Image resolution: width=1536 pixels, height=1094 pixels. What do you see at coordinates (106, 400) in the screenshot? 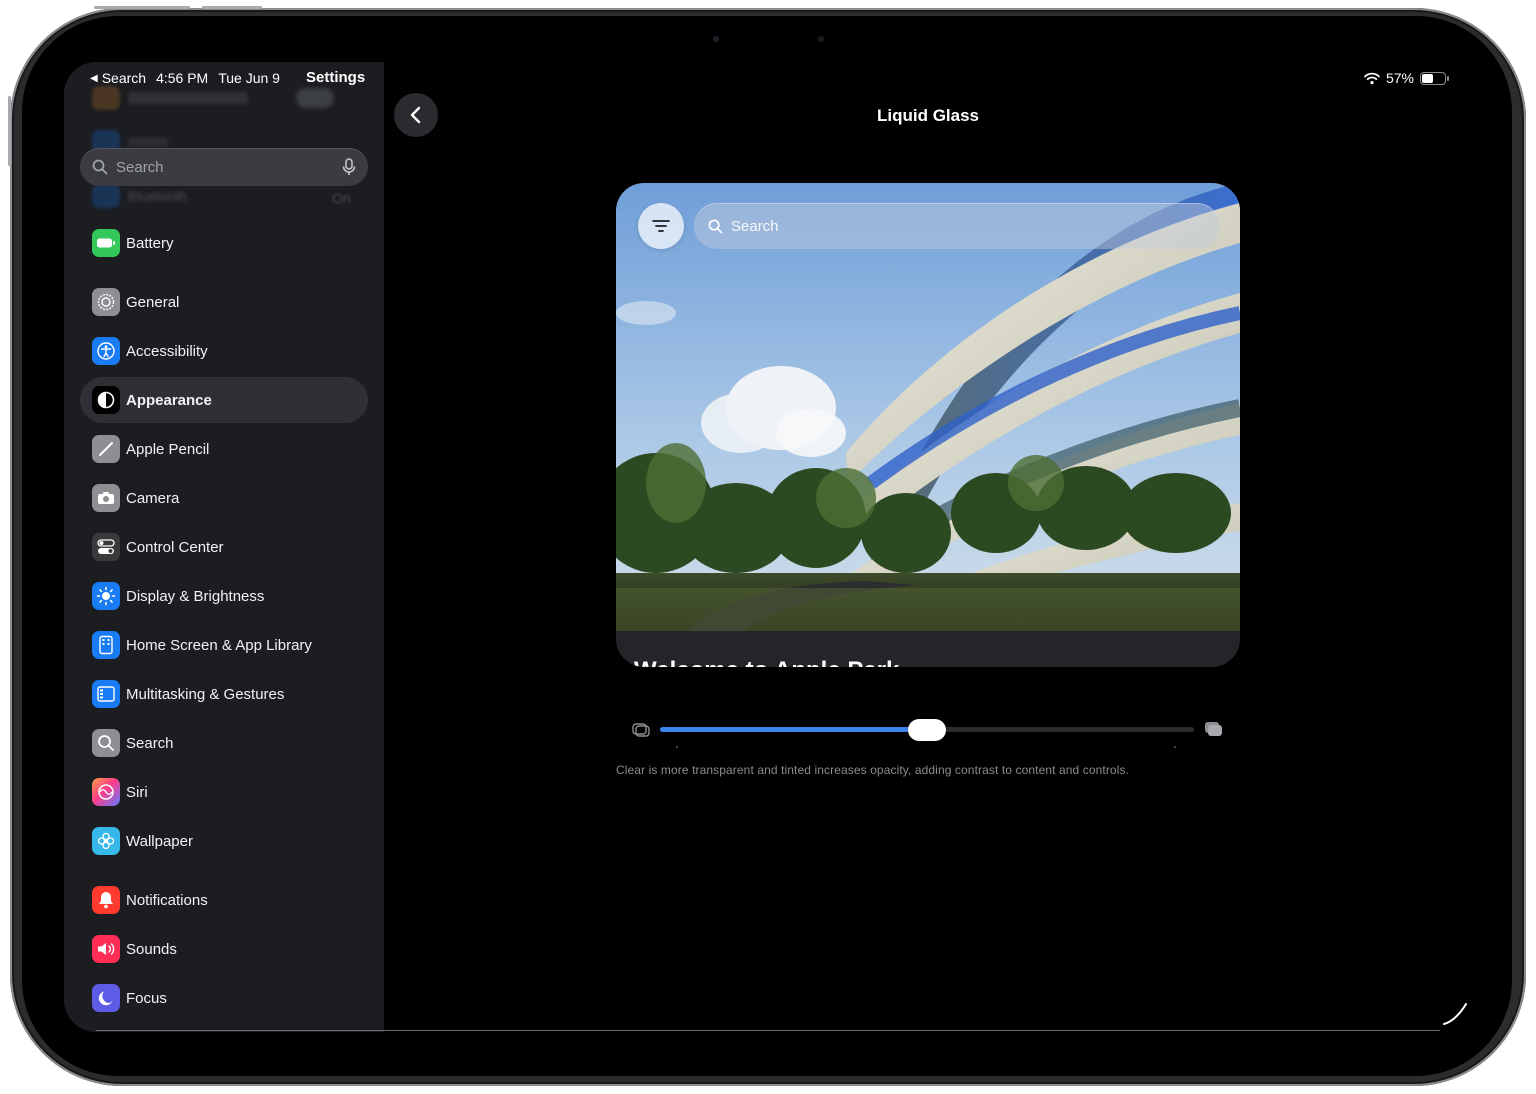
I see `appearance-icon` at bounding box center [106, 400].